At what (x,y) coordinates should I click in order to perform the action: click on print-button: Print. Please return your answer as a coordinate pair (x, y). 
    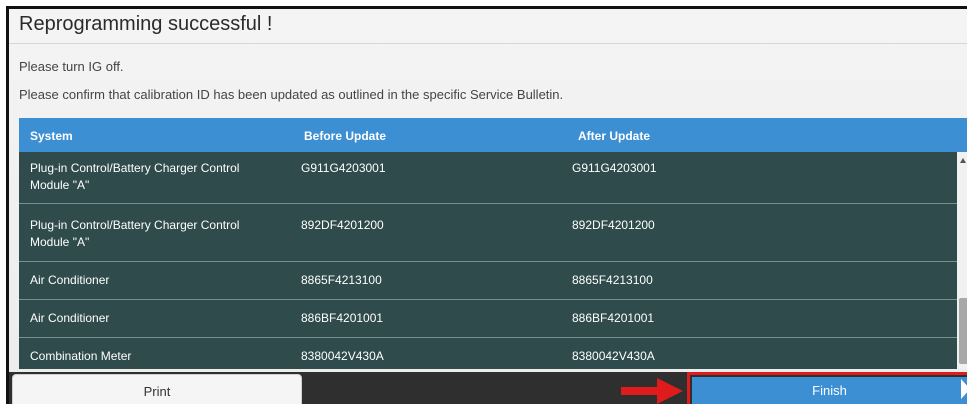
    Looking at the image, I should click on (157, 389).